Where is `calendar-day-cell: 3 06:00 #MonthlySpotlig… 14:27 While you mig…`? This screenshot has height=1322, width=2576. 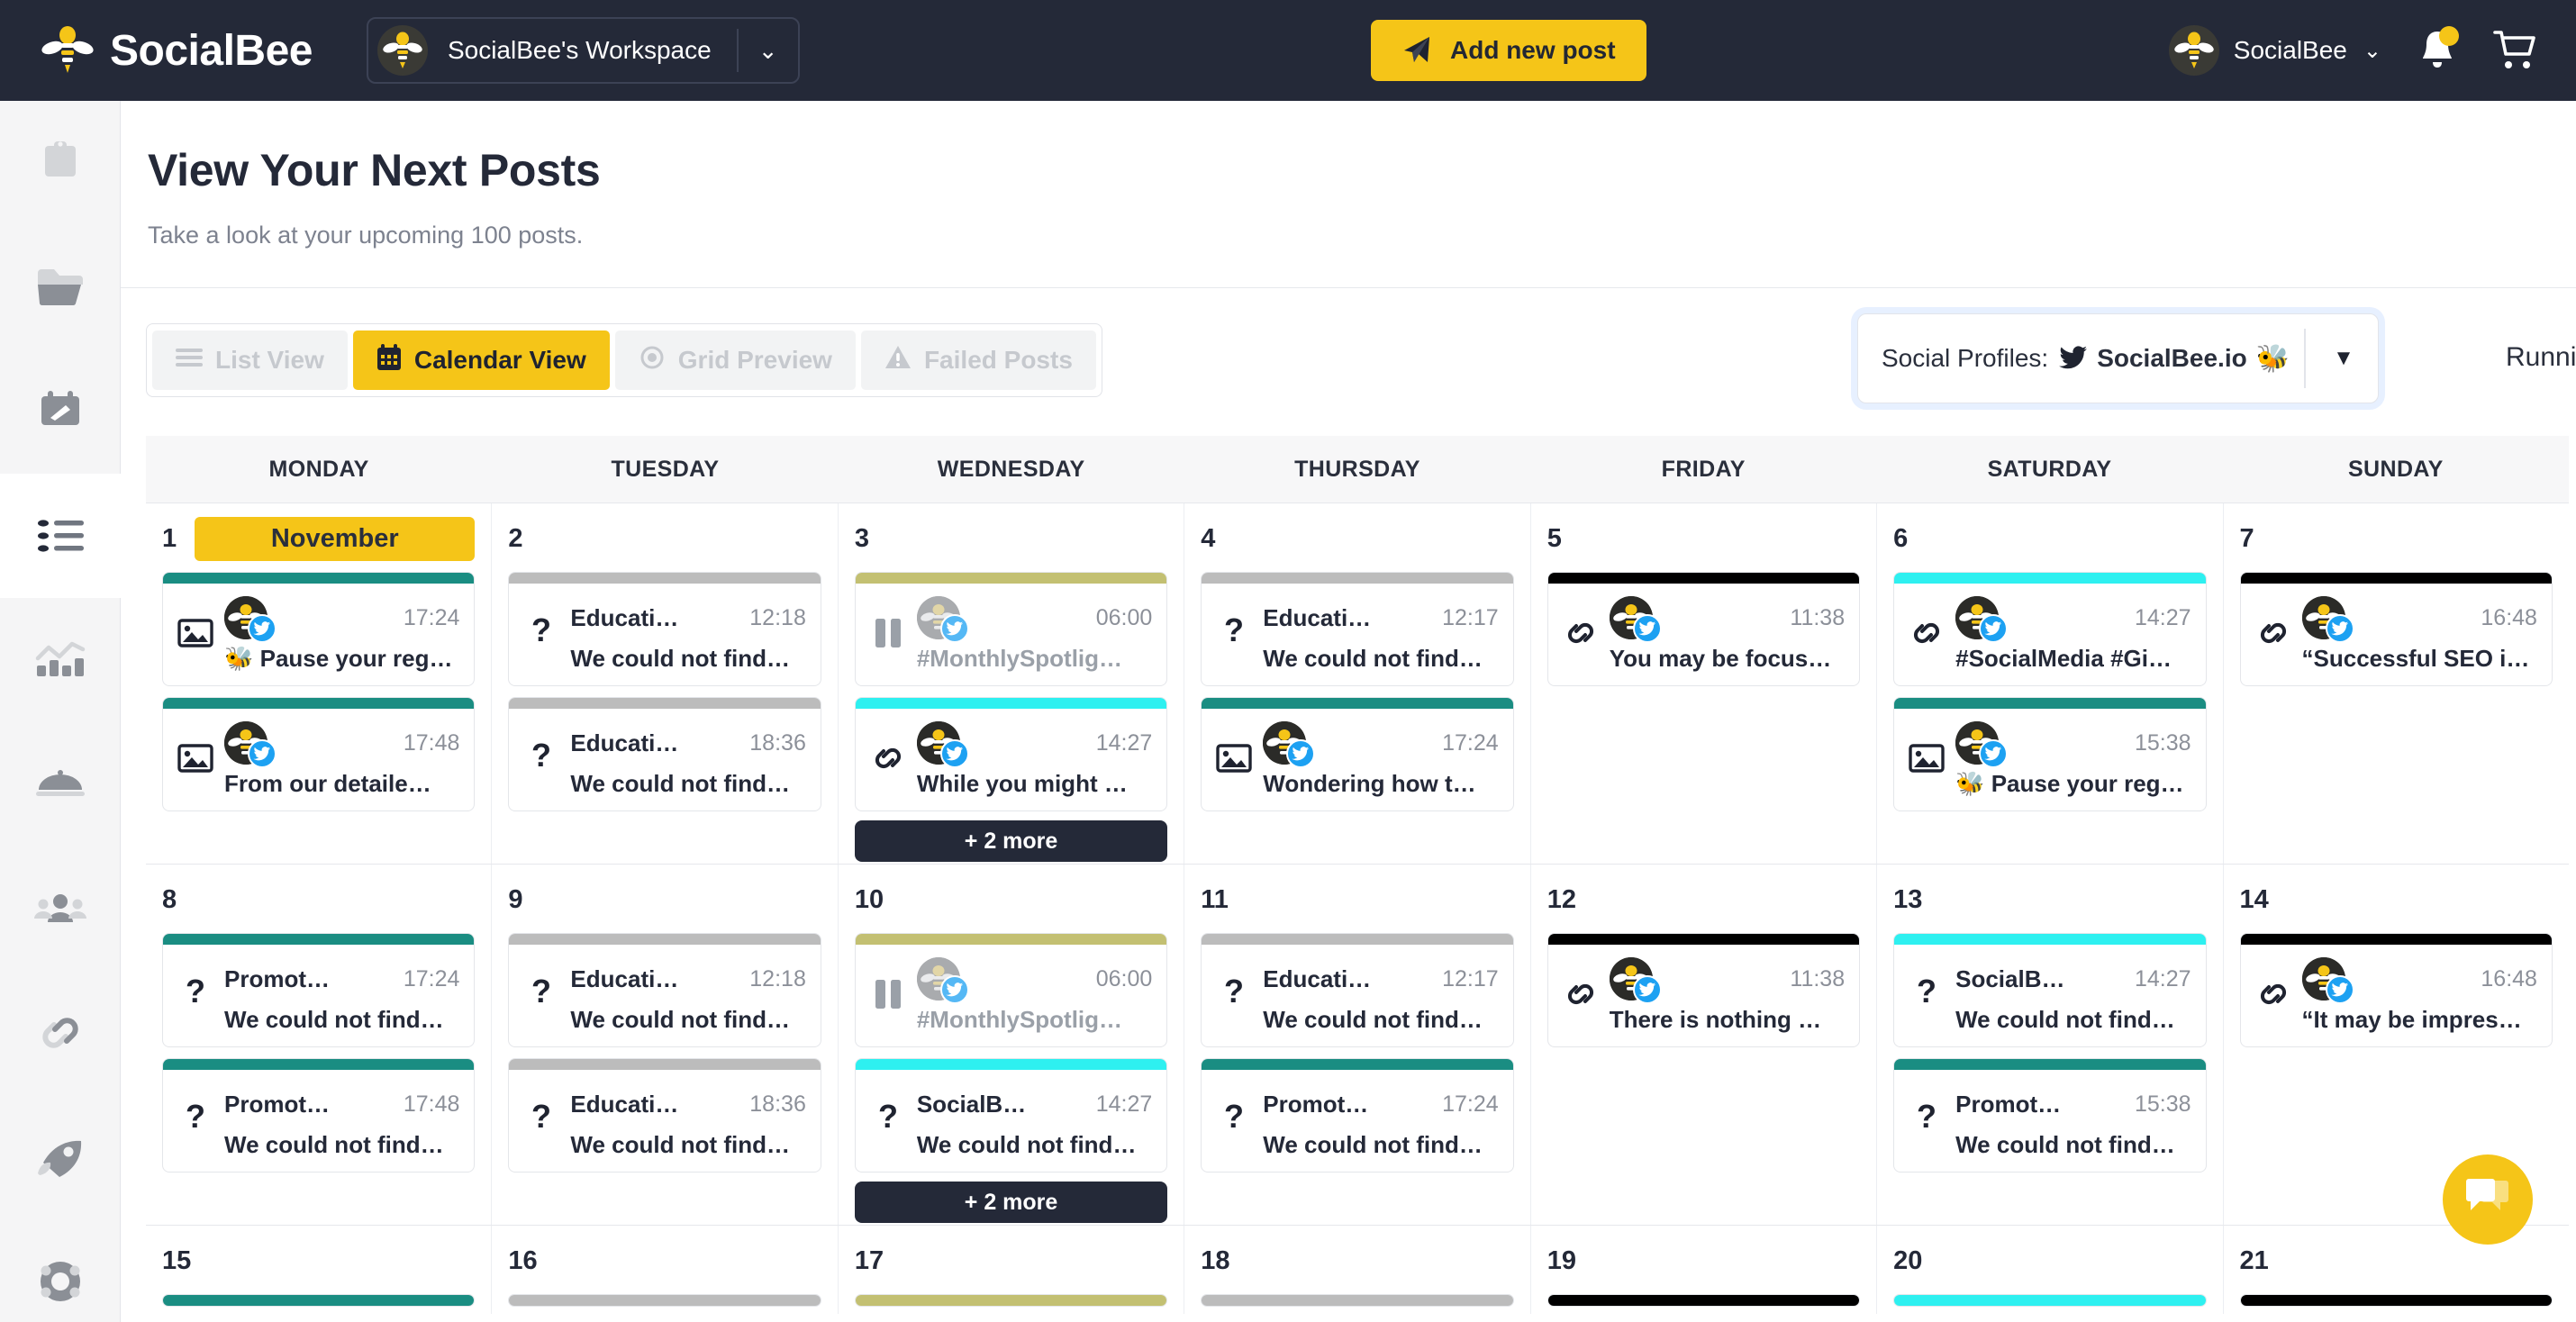
calendar-day-cell: 3 06:00 #MonthlySpotlig… 14:27 While you mig… is located at coordinates (1012, 683).